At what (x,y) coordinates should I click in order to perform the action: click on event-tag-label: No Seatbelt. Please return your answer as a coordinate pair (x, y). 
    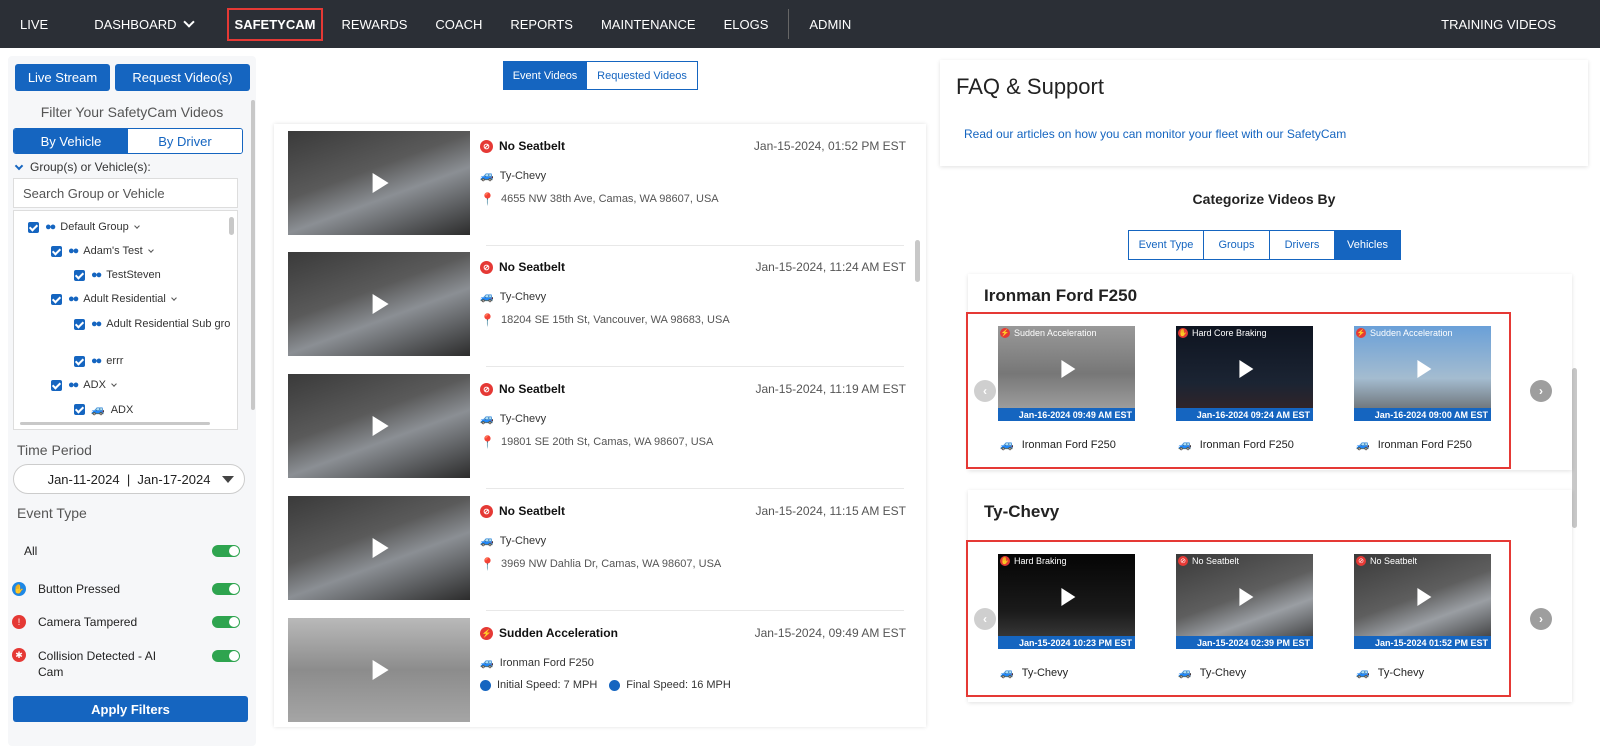
    Looking at the image, I should click on (1394, 561).